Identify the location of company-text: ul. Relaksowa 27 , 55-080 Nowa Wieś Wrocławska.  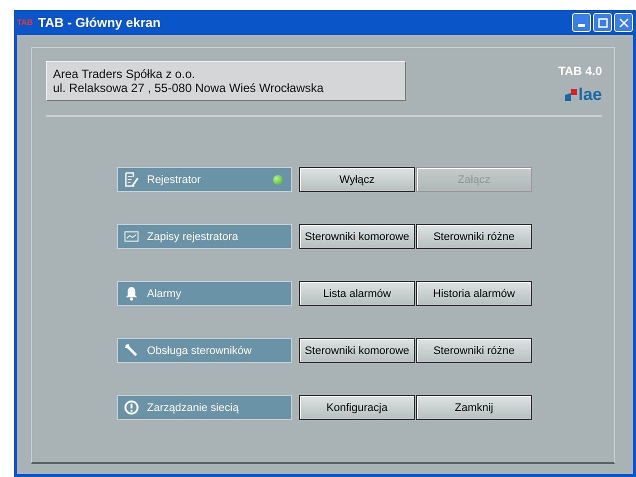
(189, 88).